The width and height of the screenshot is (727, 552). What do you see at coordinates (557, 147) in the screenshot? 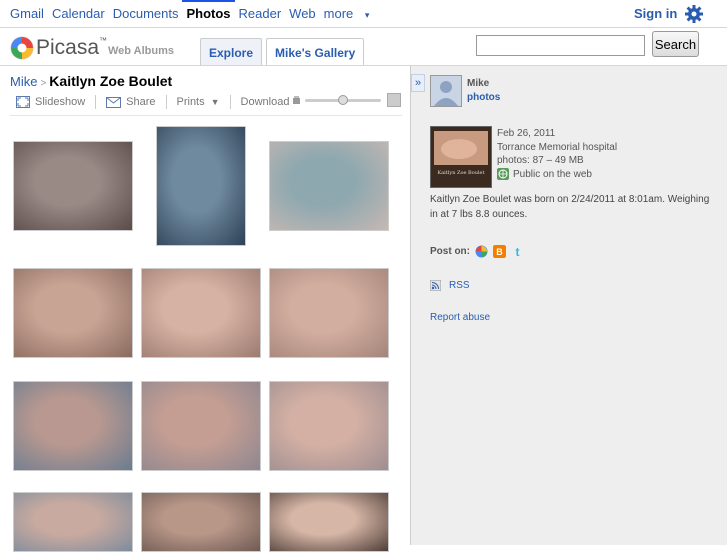
I see `album-location: Torrance Memorial hospital` at bounding box center [557, 147].